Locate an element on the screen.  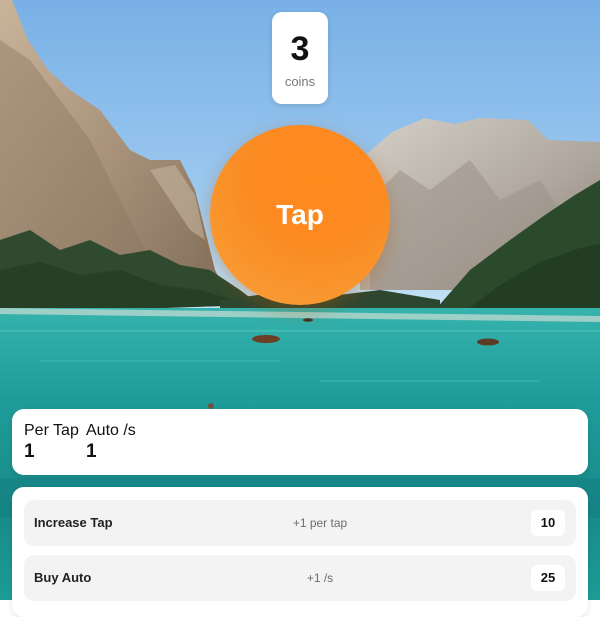
stat-value-auto: 1 is located at coordinates (91, 451).